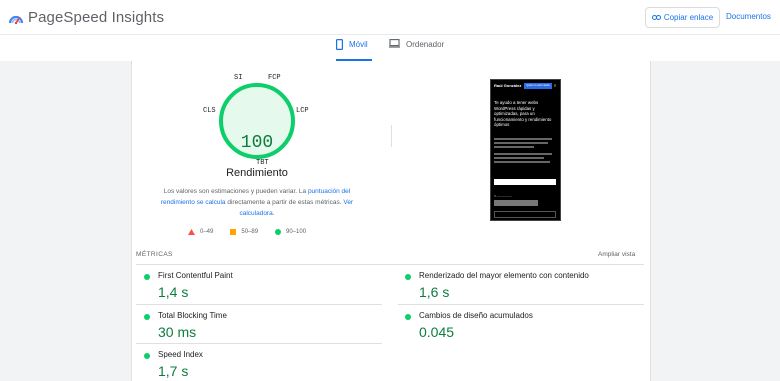 Image resolution: width=780 pixels, height=381 pixels. I want to click on pagespeed-logo-icon, so click(16, 19).